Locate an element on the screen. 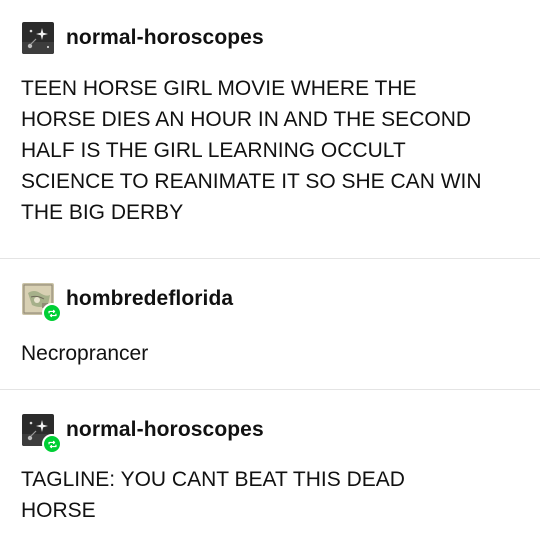  post-2-header: hombredeflorida is located at coordinates (127, 303).